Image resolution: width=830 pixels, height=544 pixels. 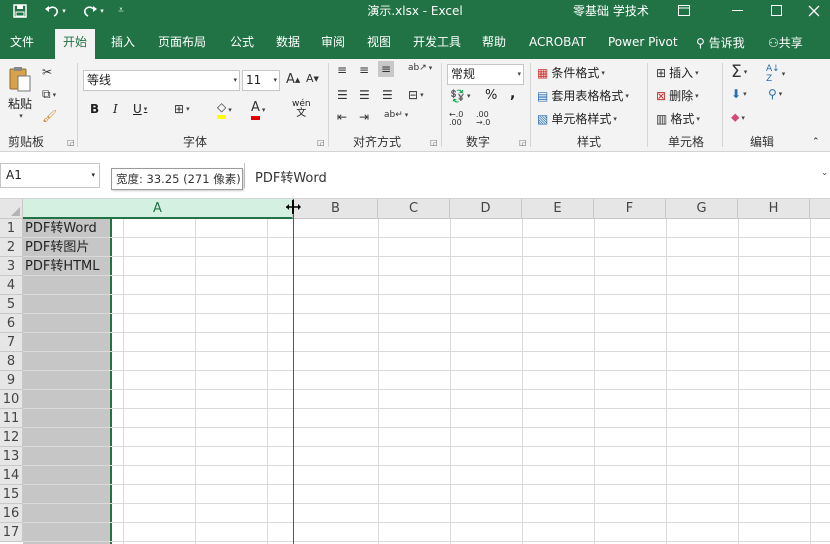 What do you see at coordinates (512, 94) in the screenshot?
I see `comma-button: ,` at bounding box center [512, 94].